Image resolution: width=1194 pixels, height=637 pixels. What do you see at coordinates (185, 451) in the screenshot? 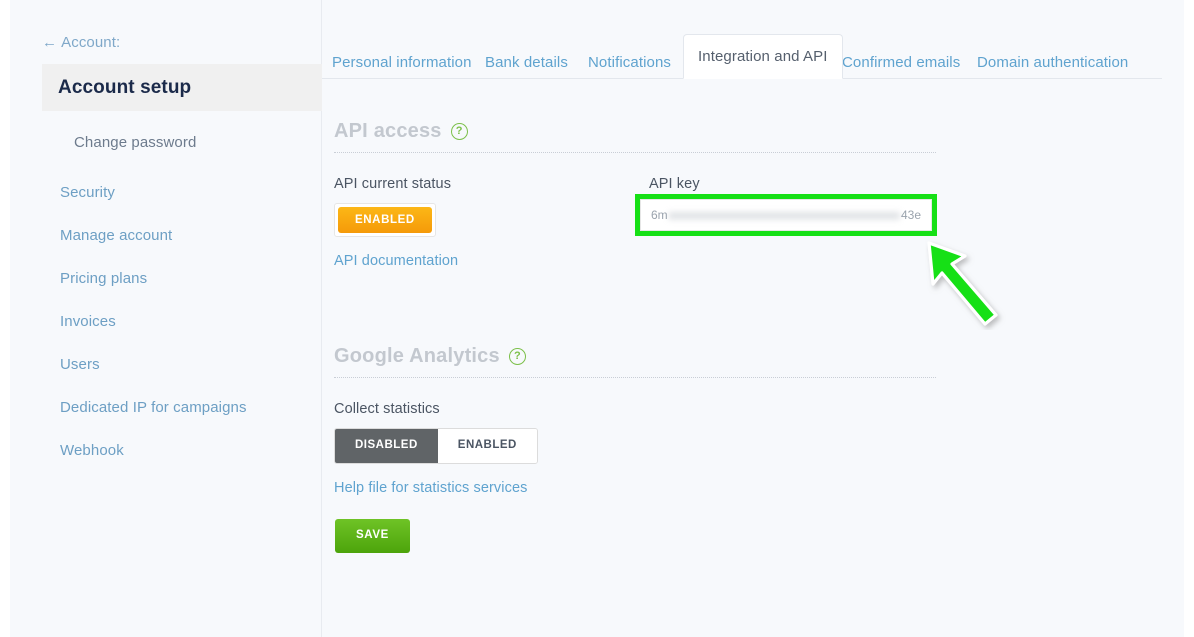
I see `sidebar-item-webhook: Webhook` at bounding box center [185, 451].